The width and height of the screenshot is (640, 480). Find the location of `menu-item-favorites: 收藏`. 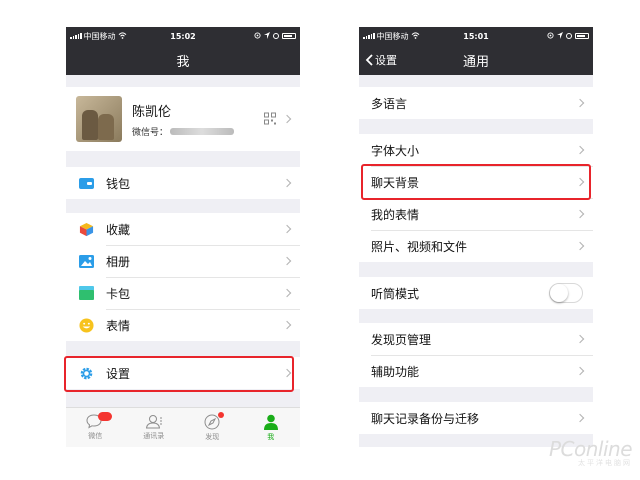

menu-item-favorites: 收藏 is located at coordinates (183, 229).